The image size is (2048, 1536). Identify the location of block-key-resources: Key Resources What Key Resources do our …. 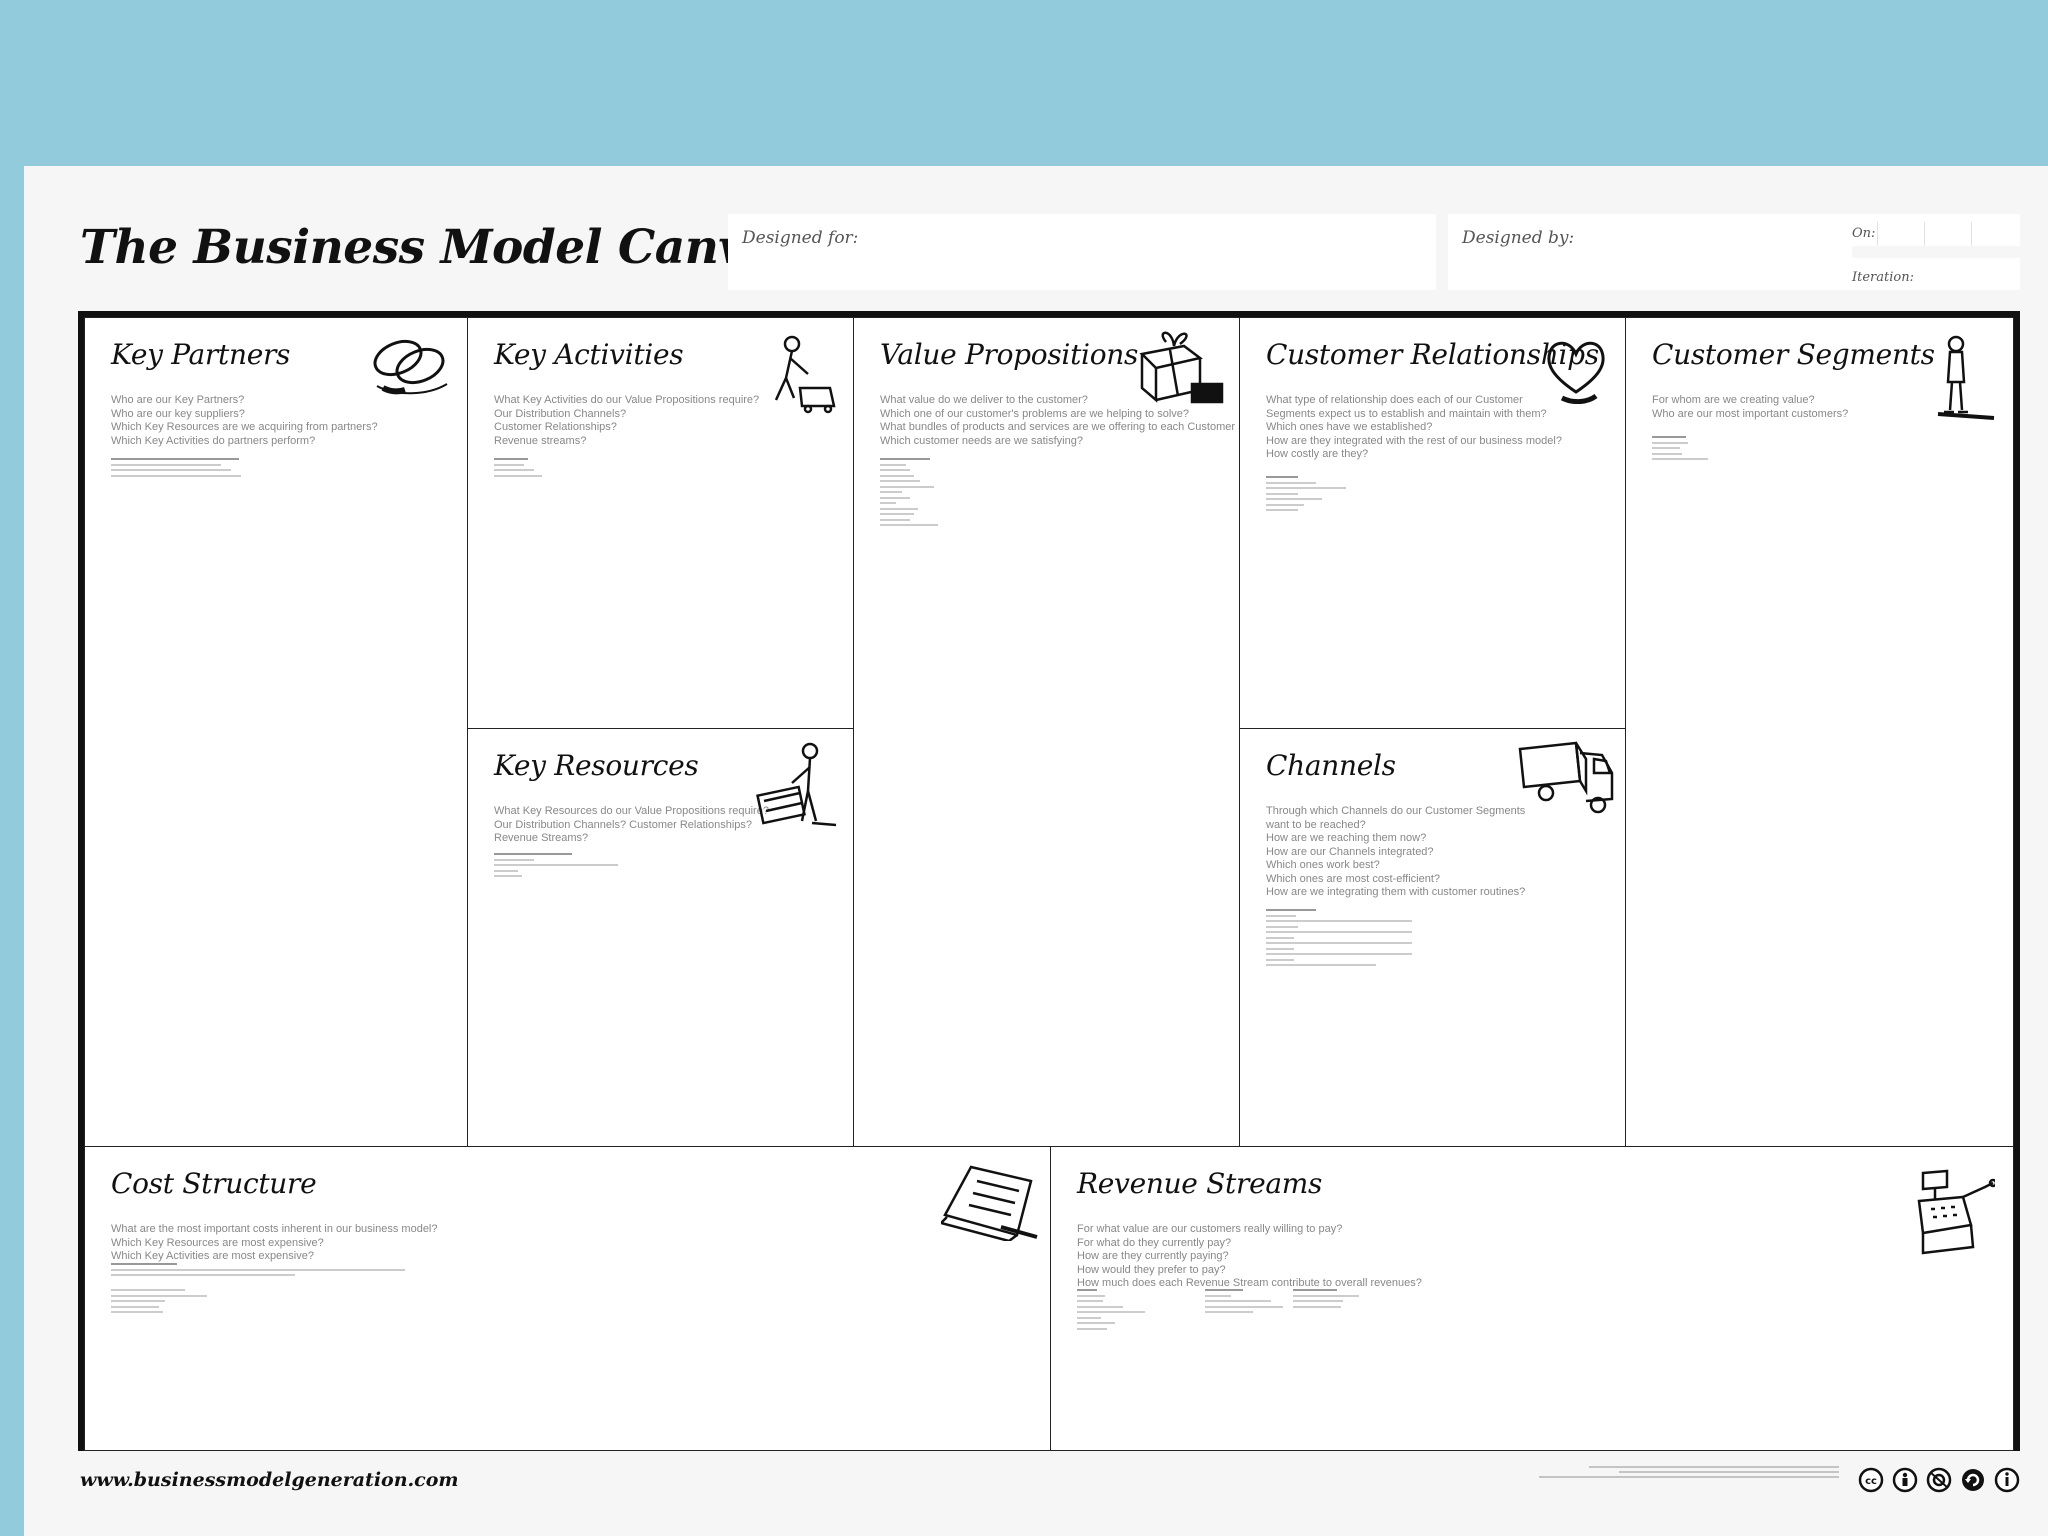
(661, 938).